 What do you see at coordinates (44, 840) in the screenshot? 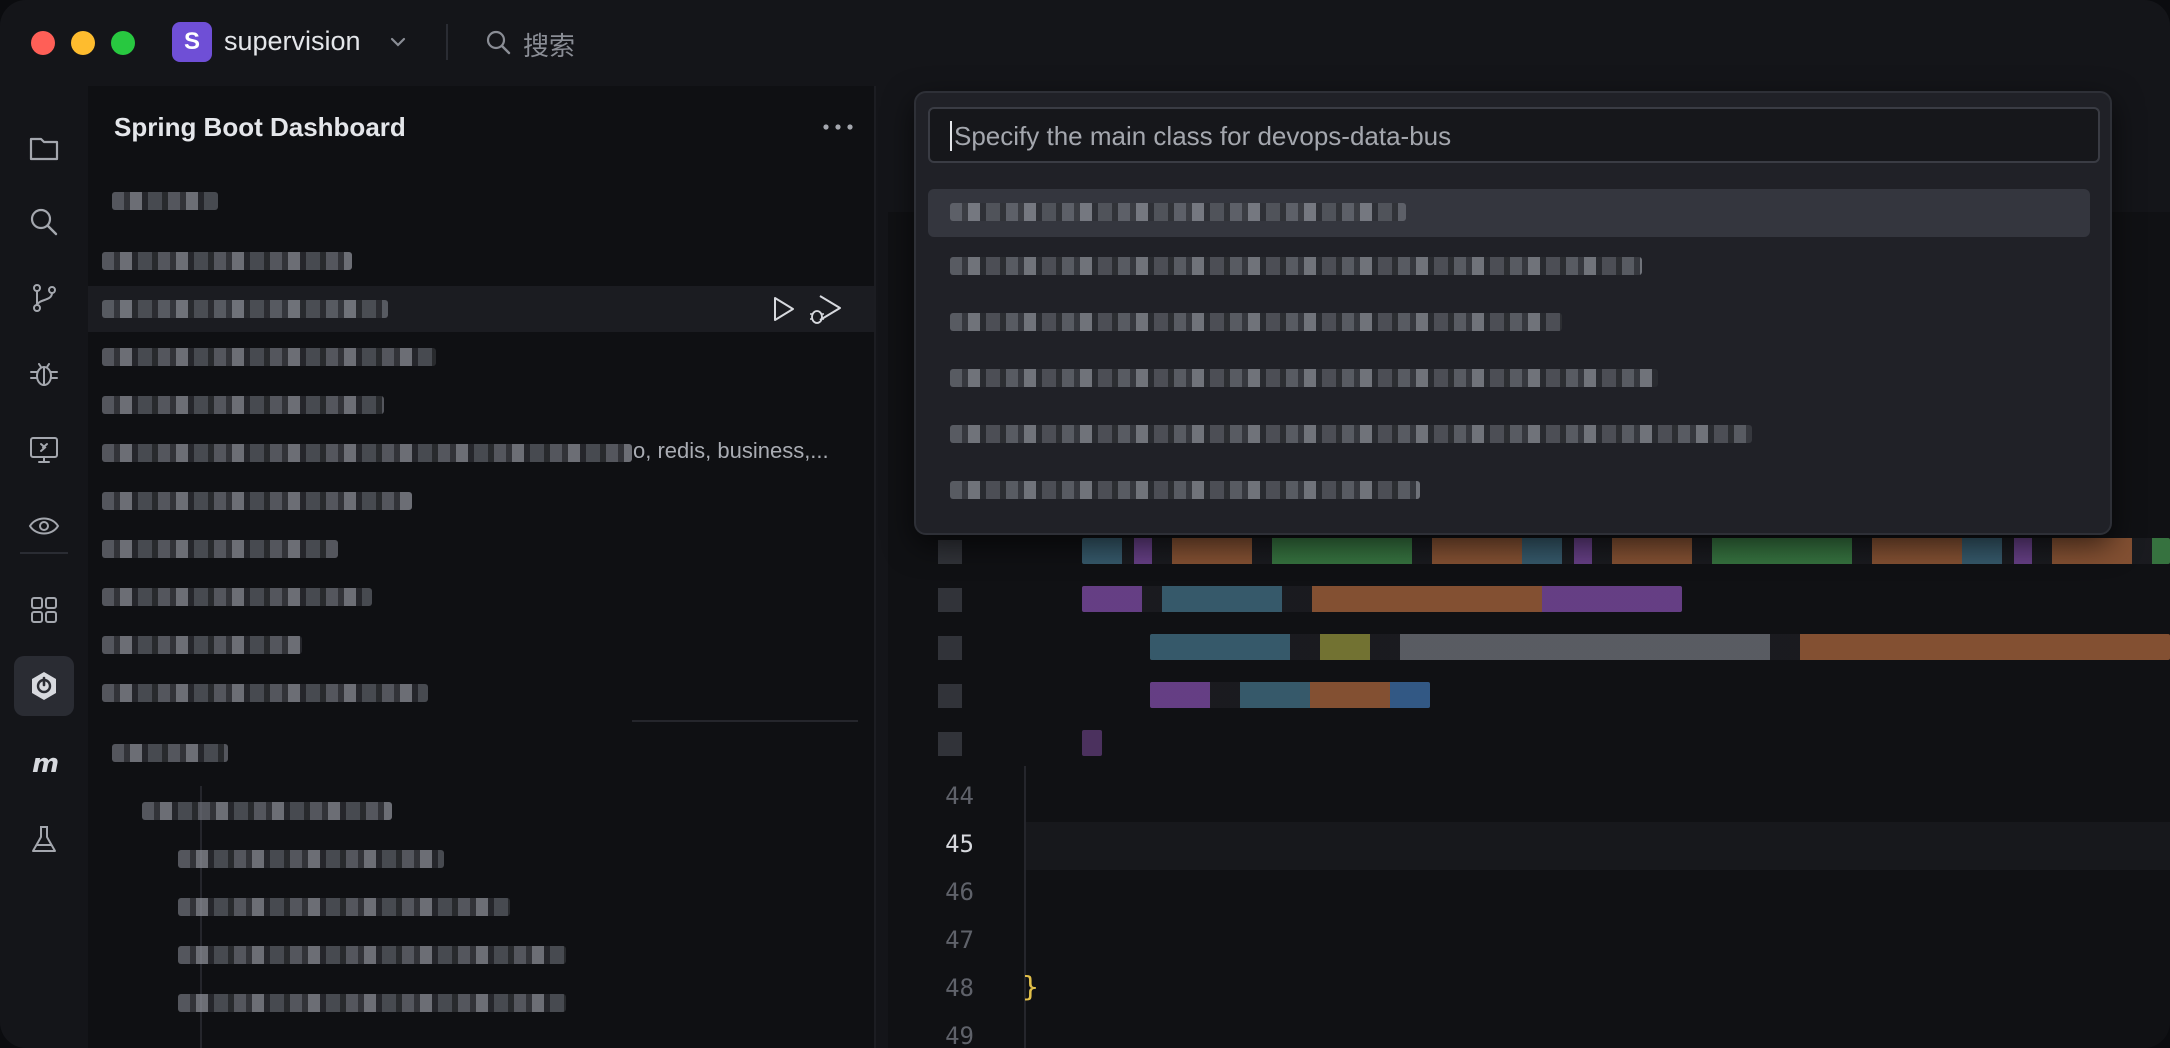
I see `testing-icon` at bounding box center [44, 840].